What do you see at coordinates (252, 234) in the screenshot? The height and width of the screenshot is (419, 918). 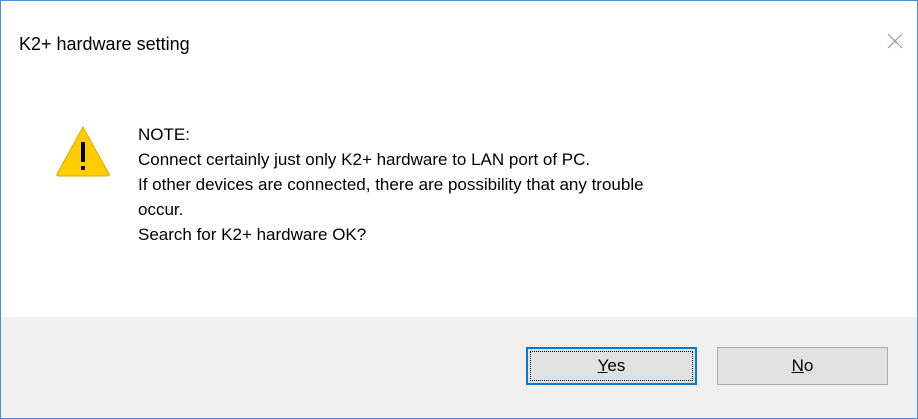 I see `message-line: Search for K2+ hardware OK?` at bounding box center [252, 234].